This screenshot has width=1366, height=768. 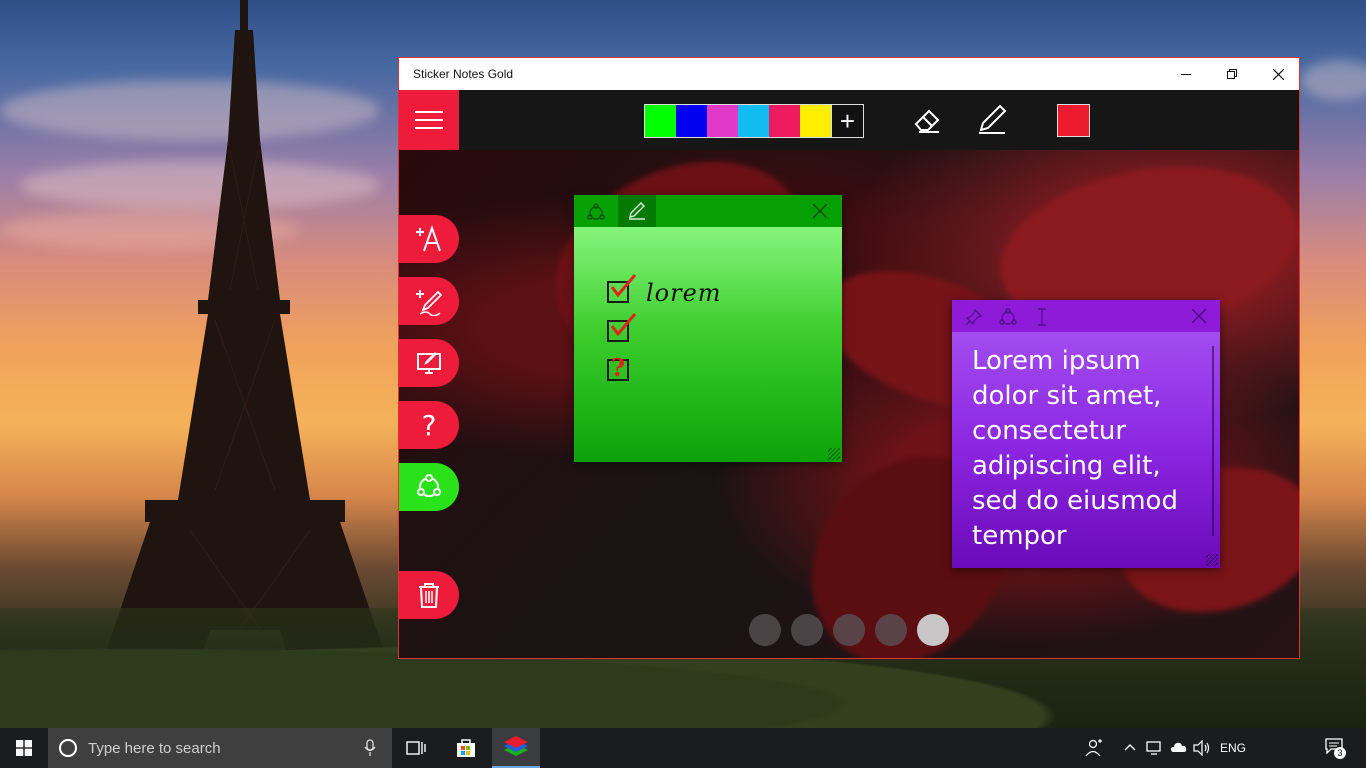 I want to click on sticky-note-green: lorem ?, so click(x=708, y=328).